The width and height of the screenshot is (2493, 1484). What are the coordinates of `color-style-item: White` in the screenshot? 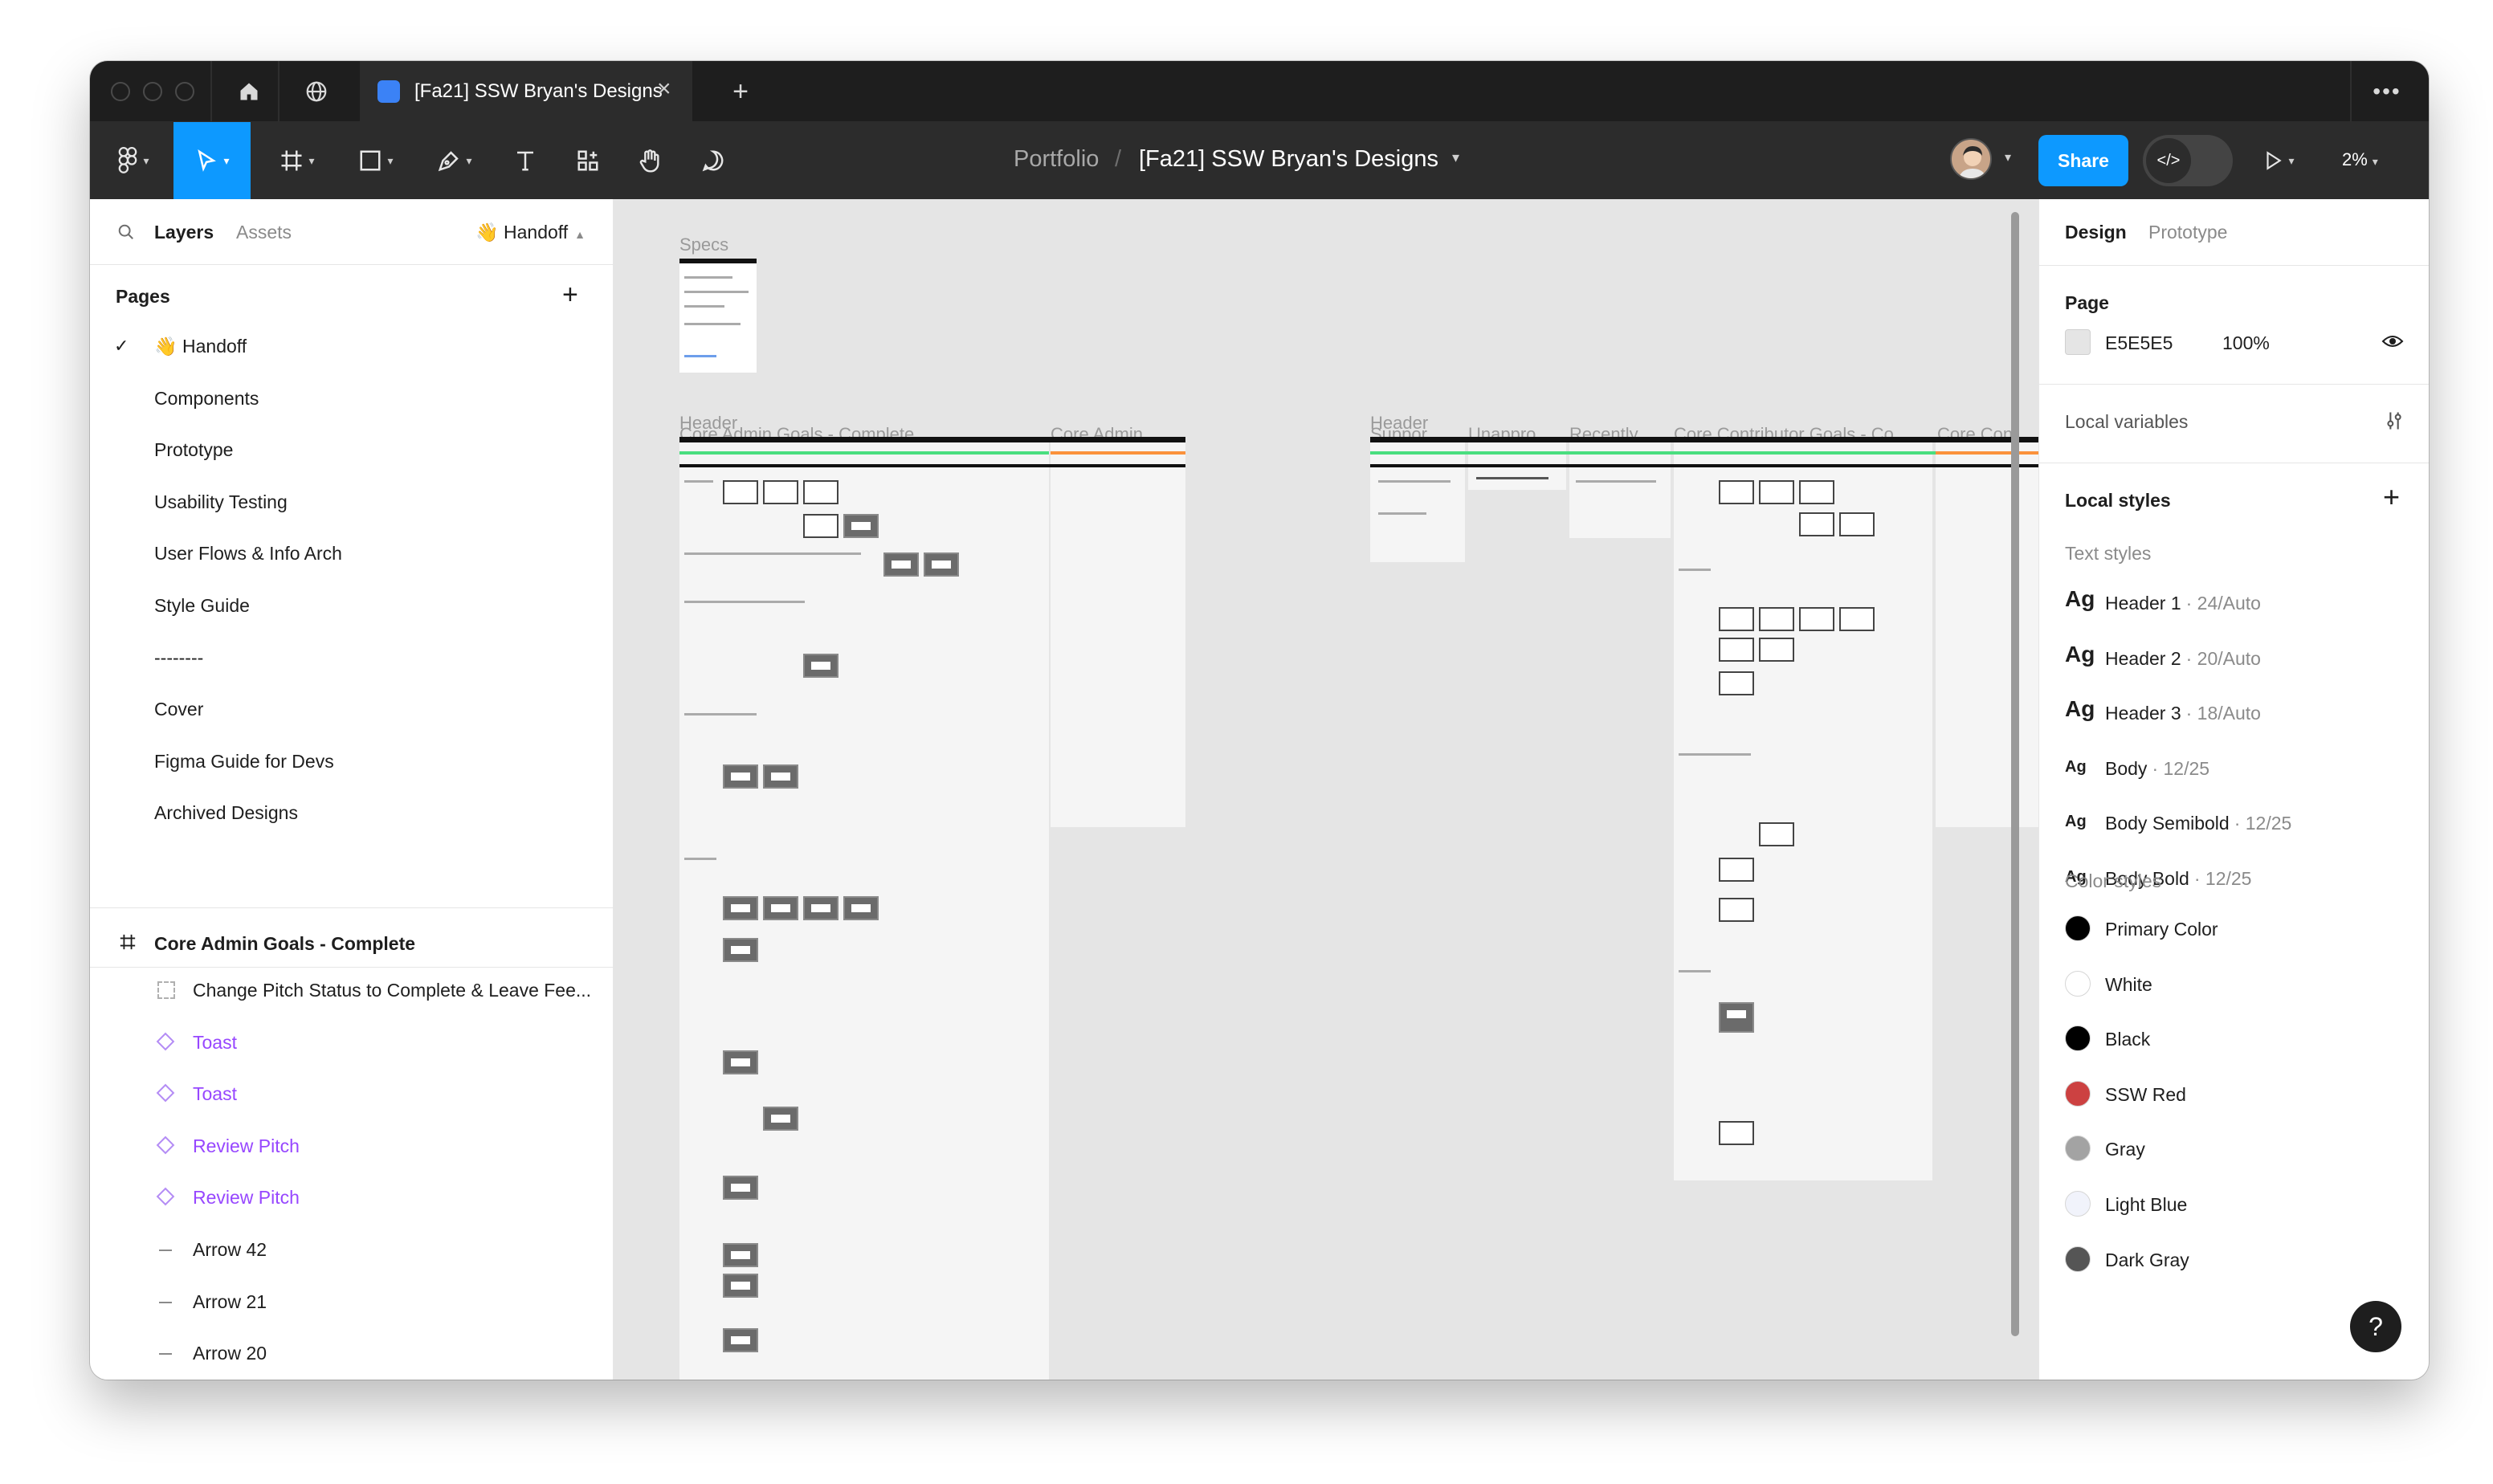 It's located at (2234, 984).